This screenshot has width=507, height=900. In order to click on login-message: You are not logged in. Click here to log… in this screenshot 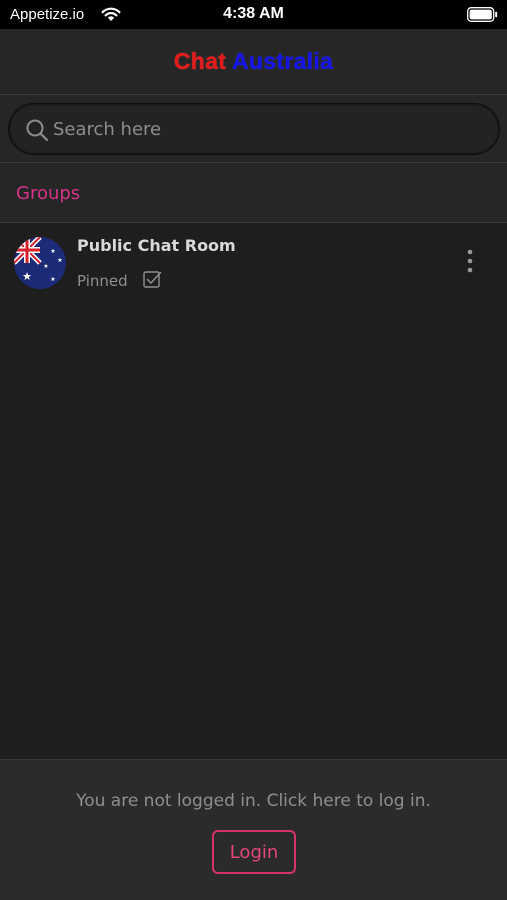, I will do `click(253, 801)`.